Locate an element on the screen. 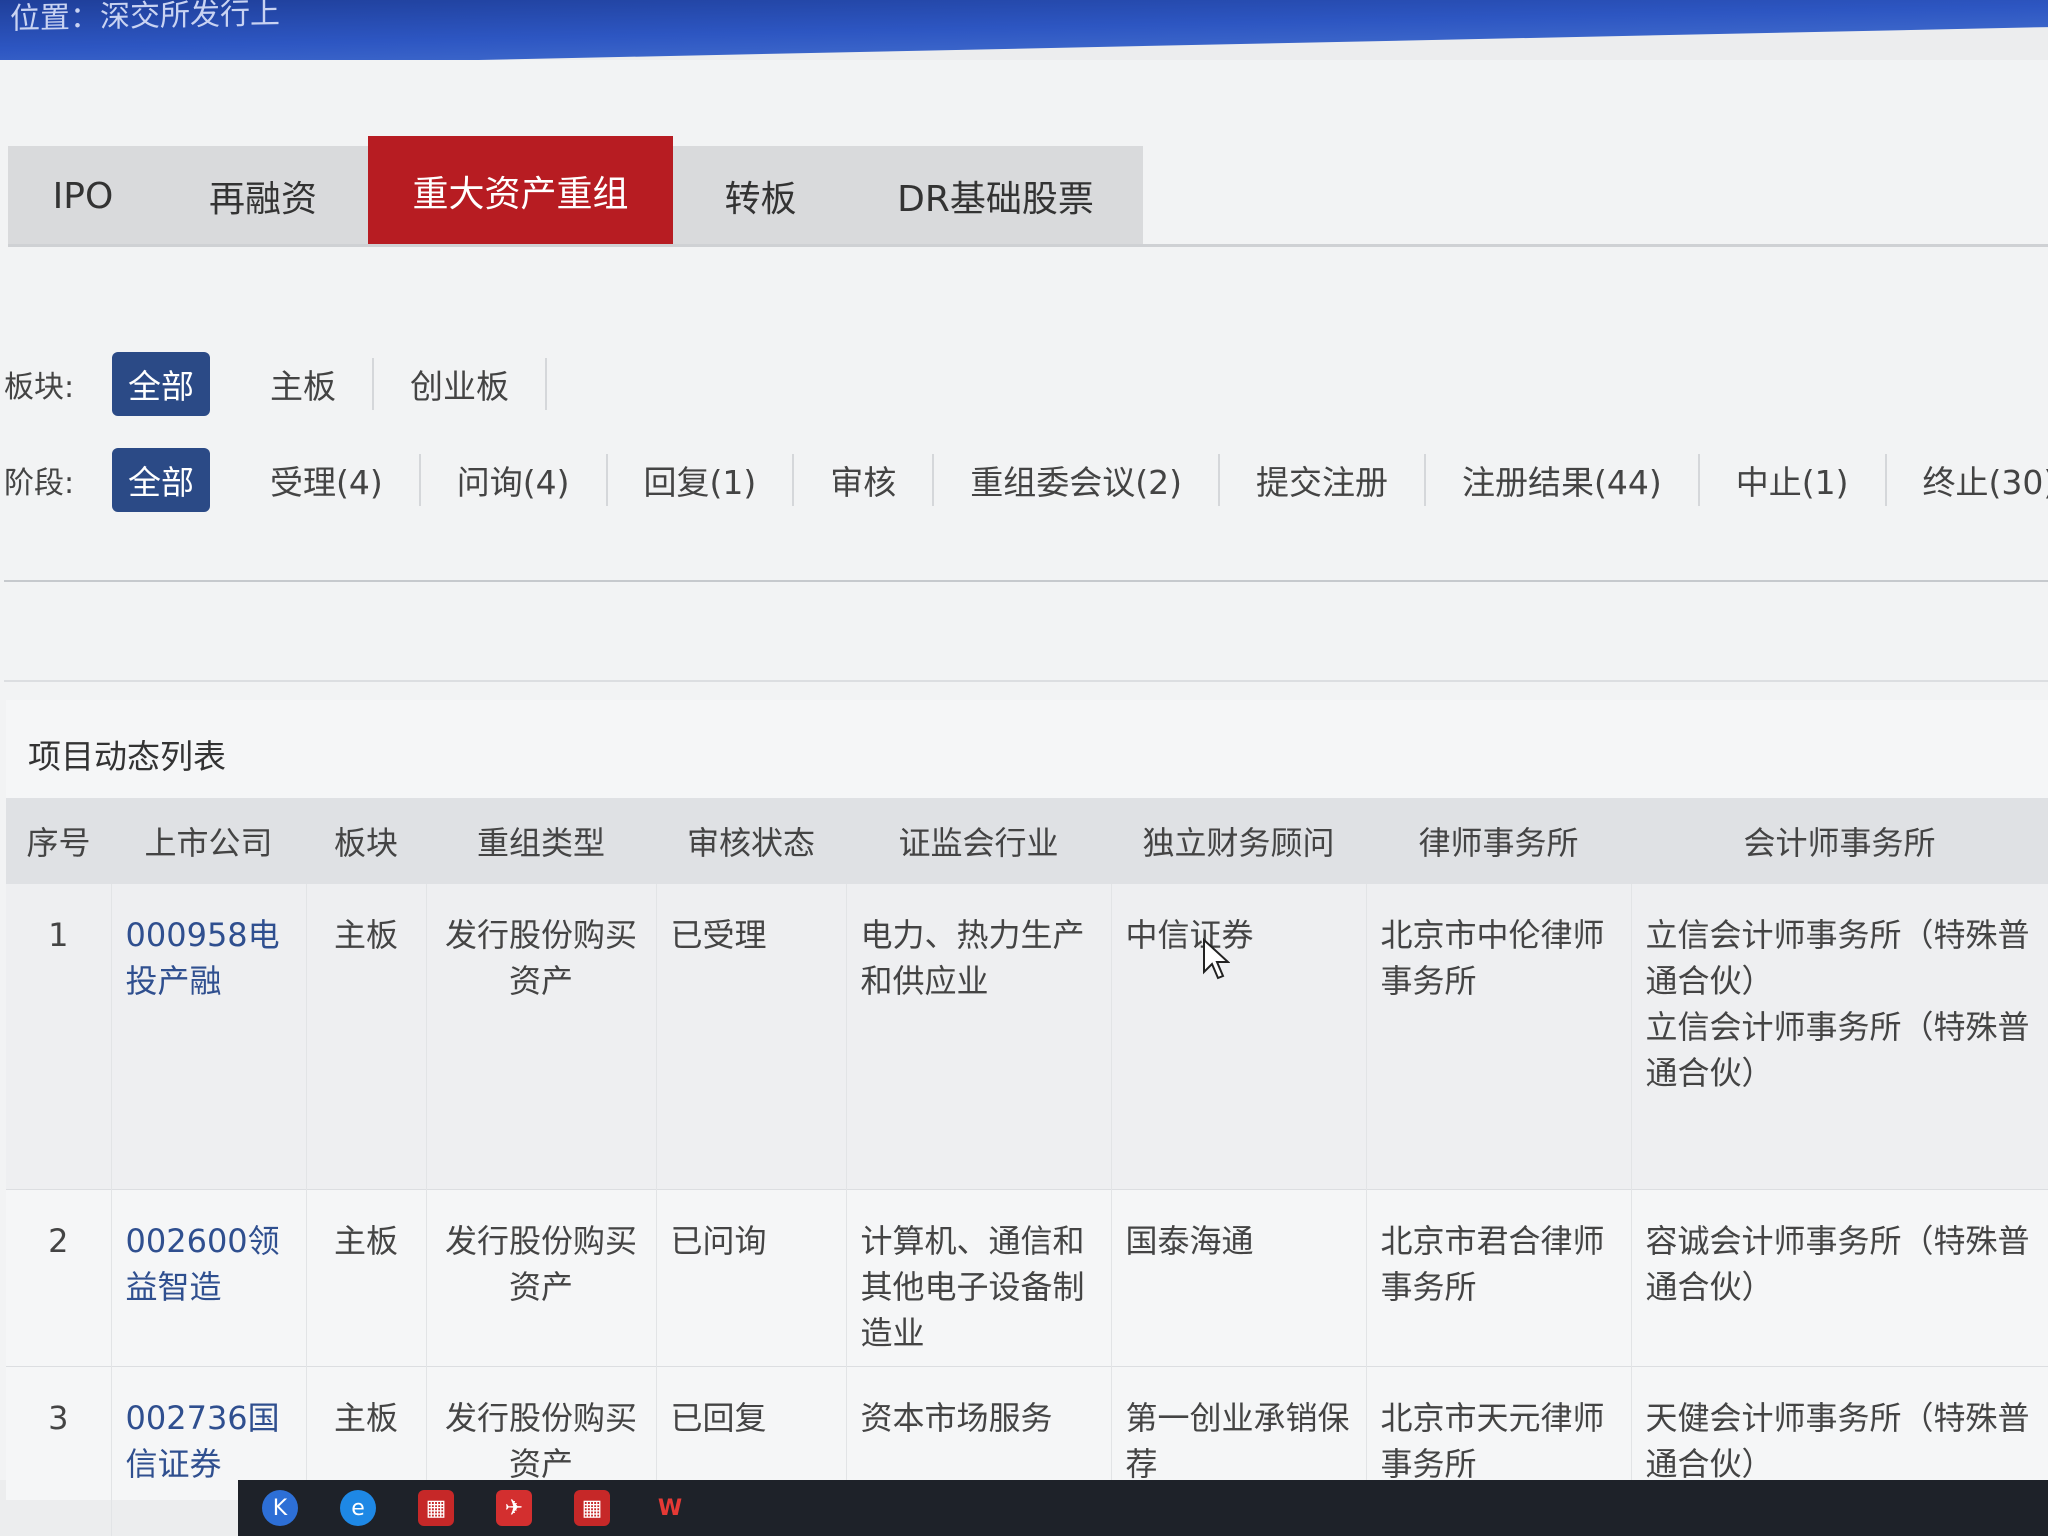 Image resolution: width=2048 pixels, height=1536 pixels. col-header-accounting: 会计师事务所 is located at coordinates (1839, 843).